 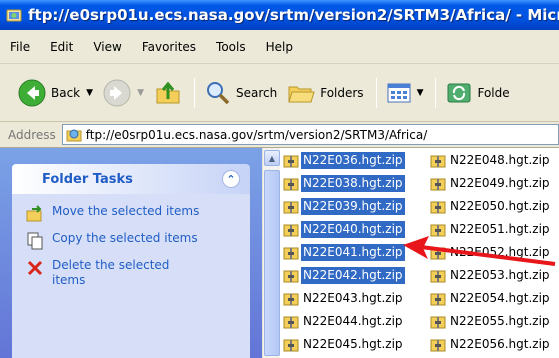 I want to click on forward-button: ▼, so click(x=123, y=93).